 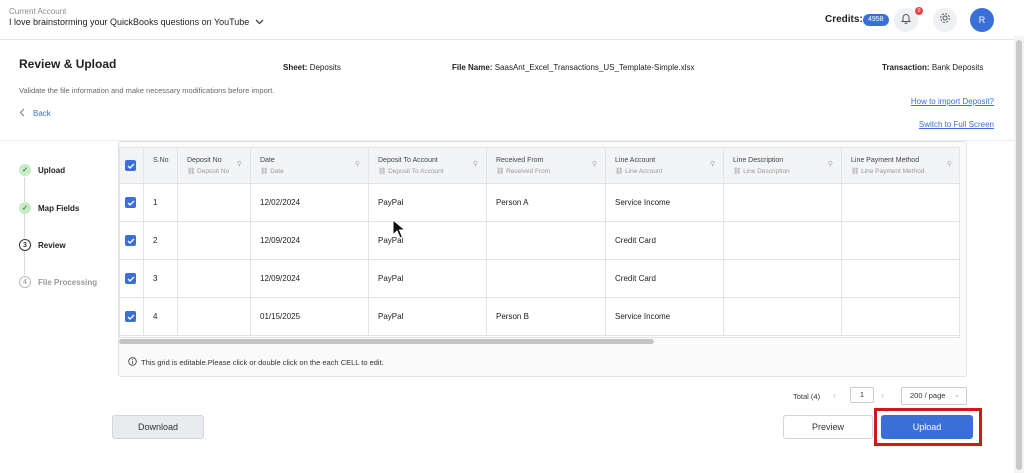 I want to click on gear-icon, so click(x=945, y=20).